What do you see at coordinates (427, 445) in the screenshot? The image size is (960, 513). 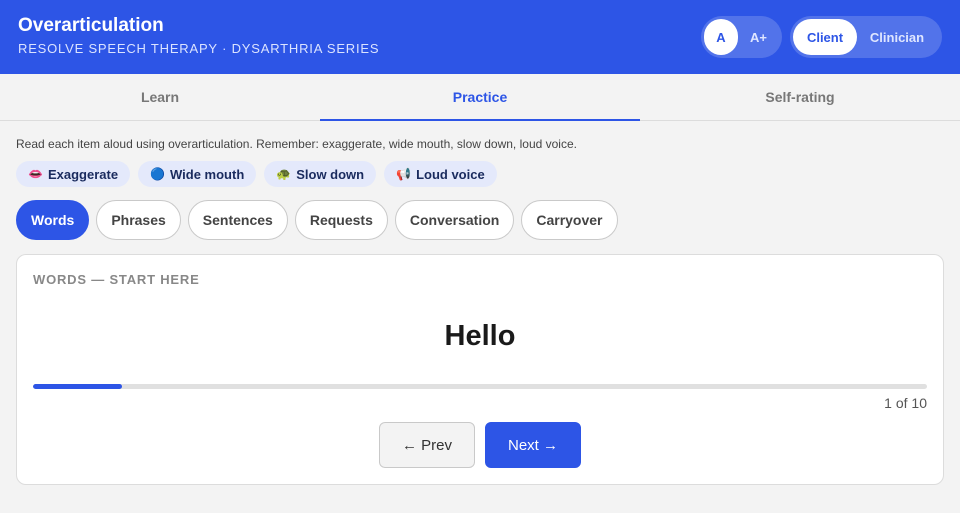 I see `prev-button: ← Prev` at bounding box center [427, 445].